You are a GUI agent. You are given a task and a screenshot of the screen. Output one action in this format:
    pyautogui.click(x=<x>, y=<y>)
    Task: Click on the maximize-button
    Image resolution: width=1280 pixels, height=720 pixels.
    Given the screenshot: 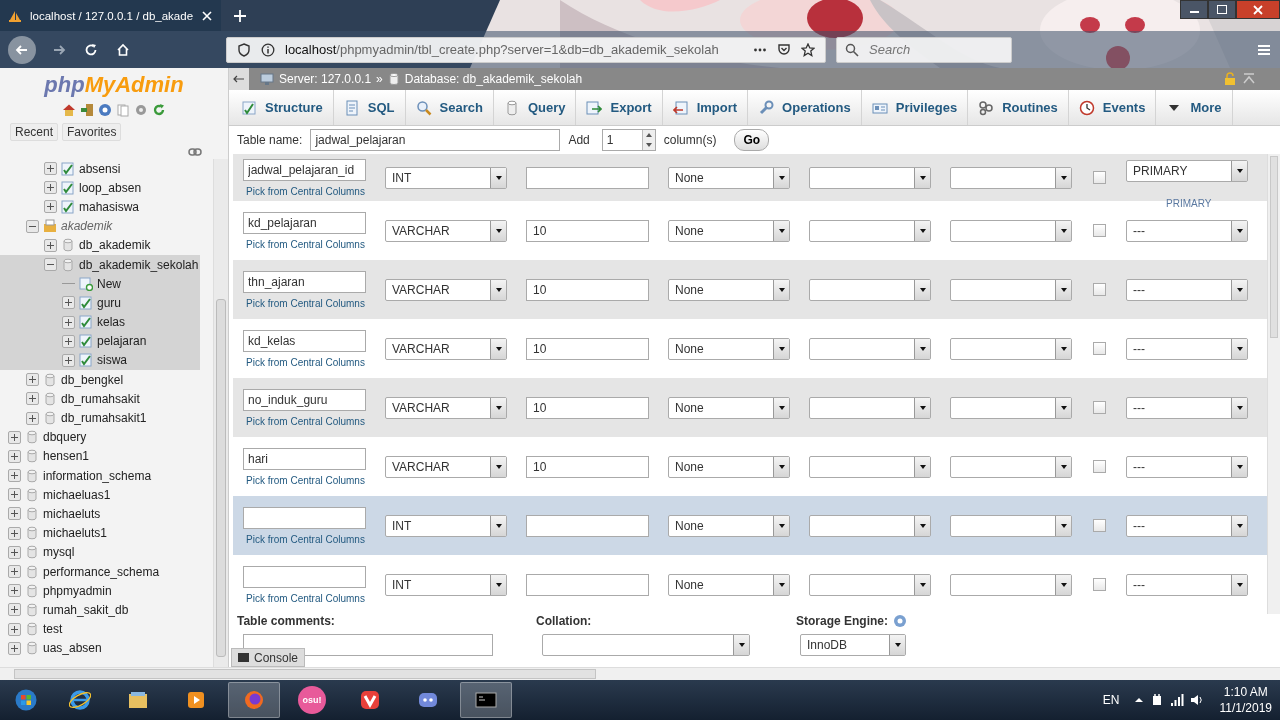 What is the action you would take?
    pyautogui.click(x=1222, y=9)
    